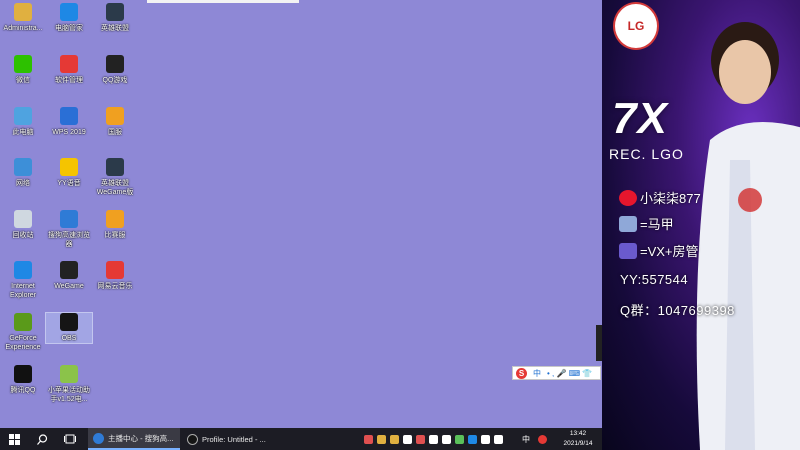  What do you see at coordinates (670, 198) in the screenshot?
I see `weibo-text: 小柒柒877` at bounding box center [670, 198].